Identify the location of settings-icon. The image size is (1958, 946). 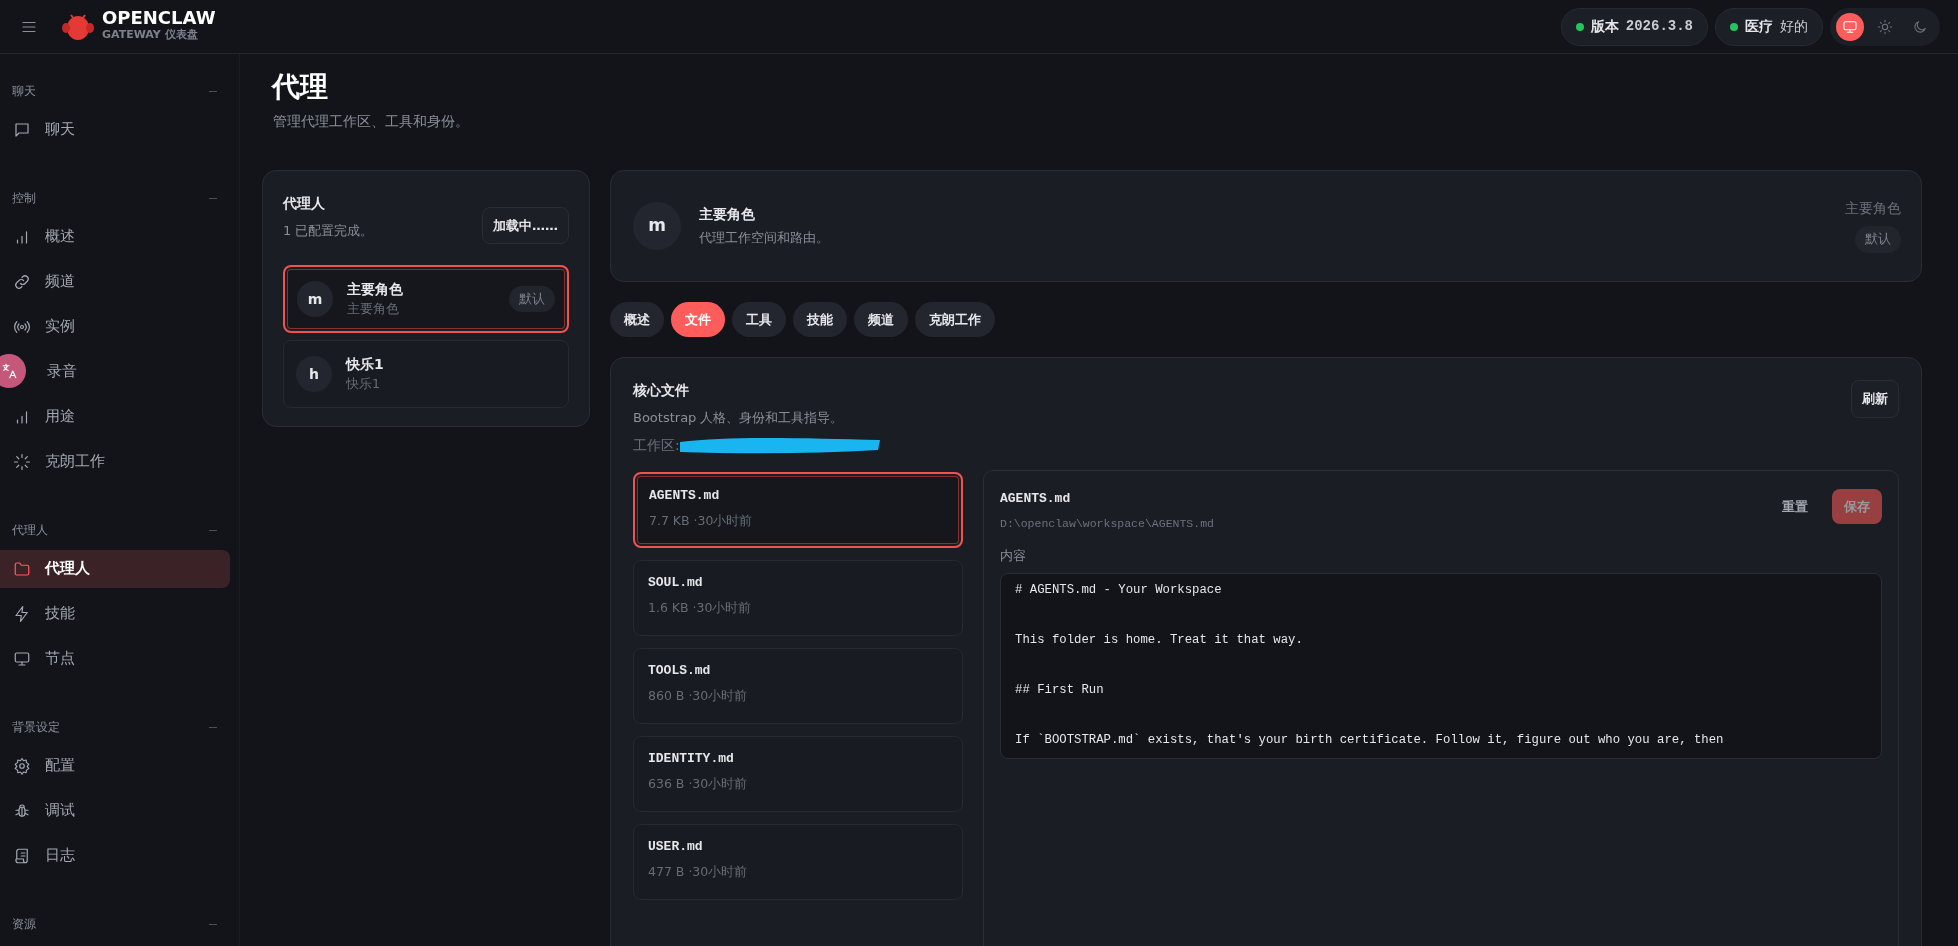
(22, 766).